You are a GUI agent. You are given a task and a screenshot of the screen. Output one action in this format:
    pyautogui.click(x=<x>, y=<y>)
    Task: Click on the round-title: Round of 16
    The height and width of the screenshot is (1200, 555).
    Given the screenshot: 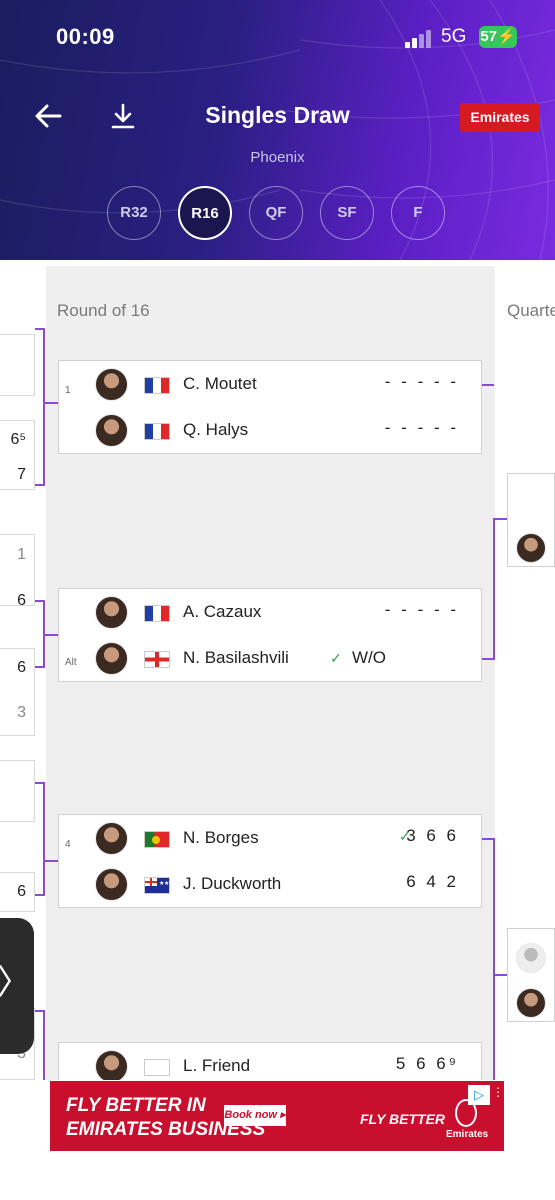 What is the action you would take?
    pyautogui.click(x=103, y=310)
    